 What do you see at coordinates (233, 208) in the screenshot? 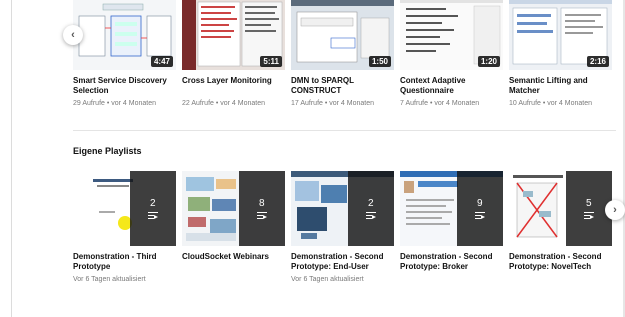
I see `playlist-thumbnail: 8` at bounding box center [233, 208].